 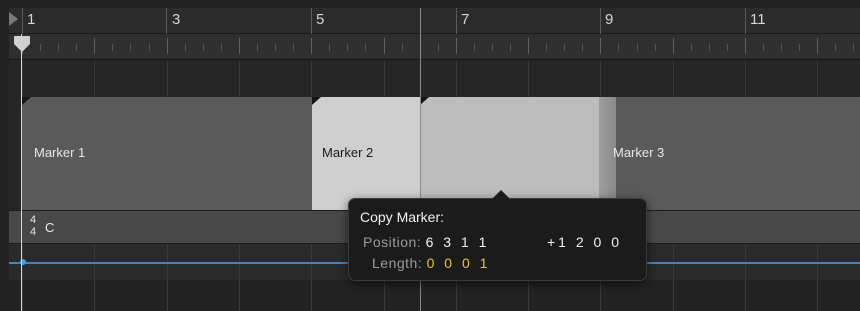 What do you see at coordinates (167, 153) in the screenshot?
I see `marker-1: Marker 1` at bounding box center [167, 153].